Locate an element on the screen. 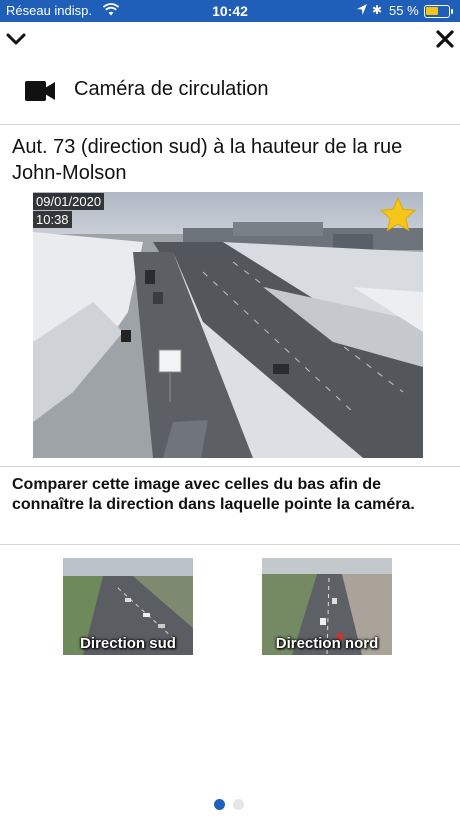 The width and height of the screenshot is (460, 818). page-dot-inactive is located at coordinates (238, 804).